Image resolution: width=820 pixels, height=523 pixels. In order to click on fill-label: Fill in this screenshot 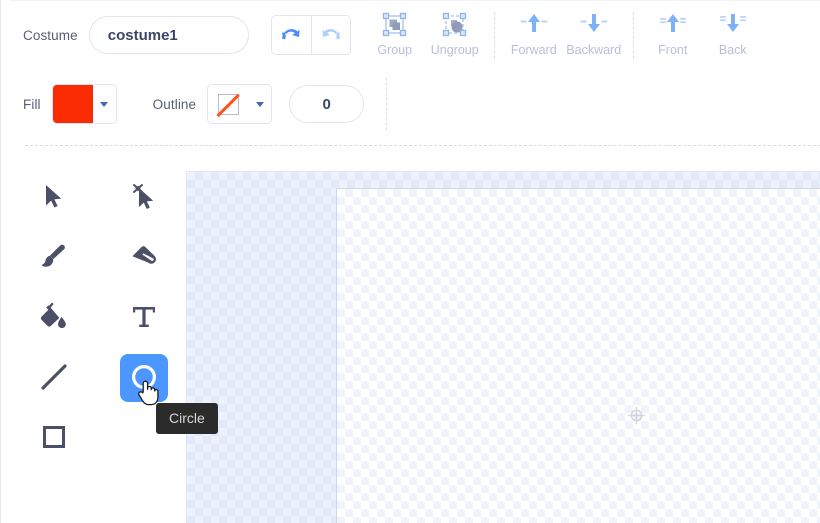, I will do `click(32, 104)`.